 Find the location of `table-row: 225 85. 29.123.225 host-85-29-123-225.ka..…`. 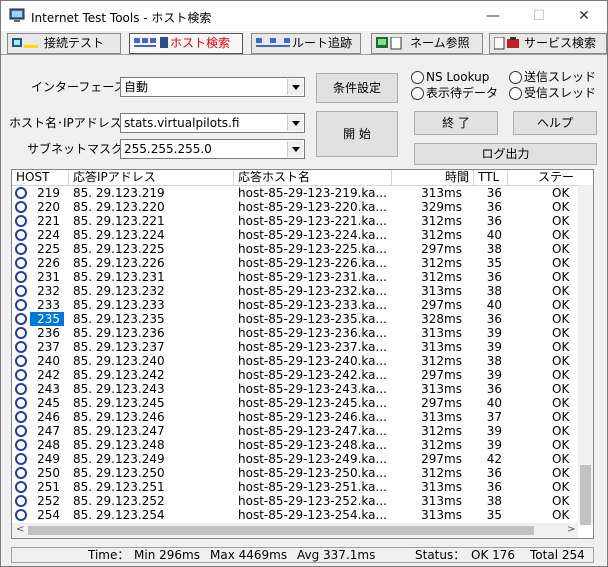

table-row: 225 85. 29.123.225 host-85-29-123-225.ka..… is located at coordinates (295, 249).